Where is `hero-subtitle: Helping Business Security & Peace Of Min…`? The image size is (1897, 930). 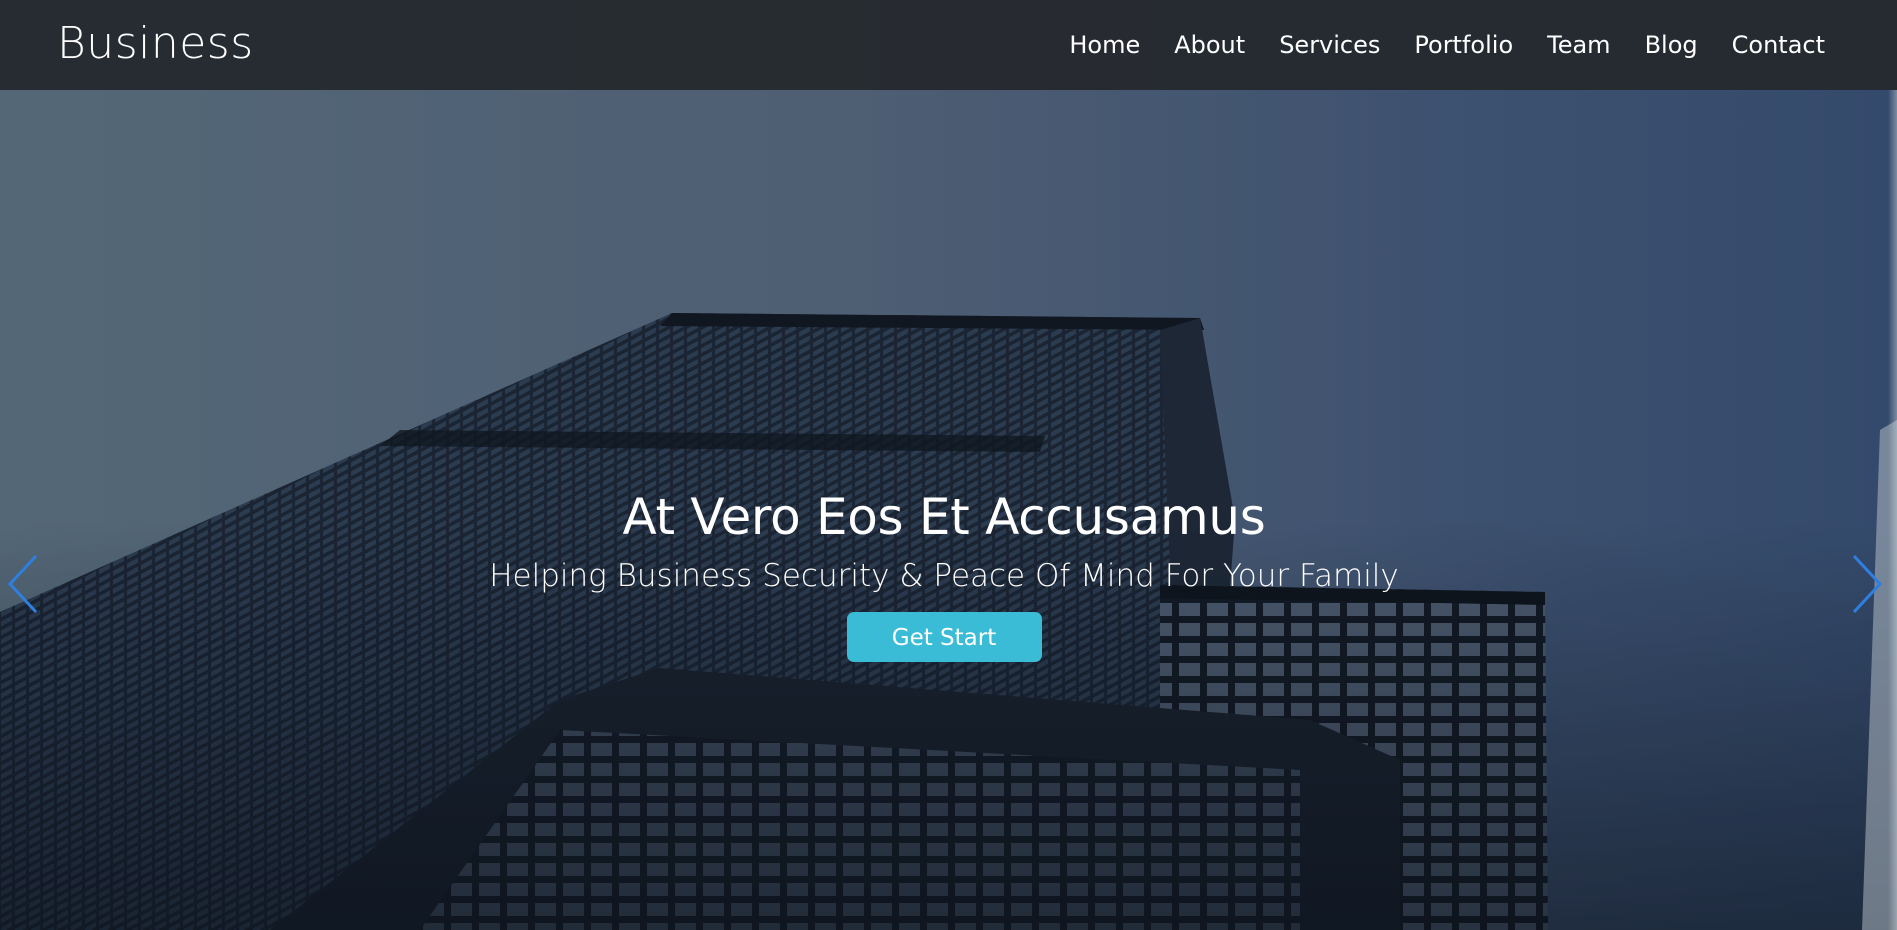
hero-subtitle: Helping Business Security & Peace Of Min… is located at coordinates (944, 576).